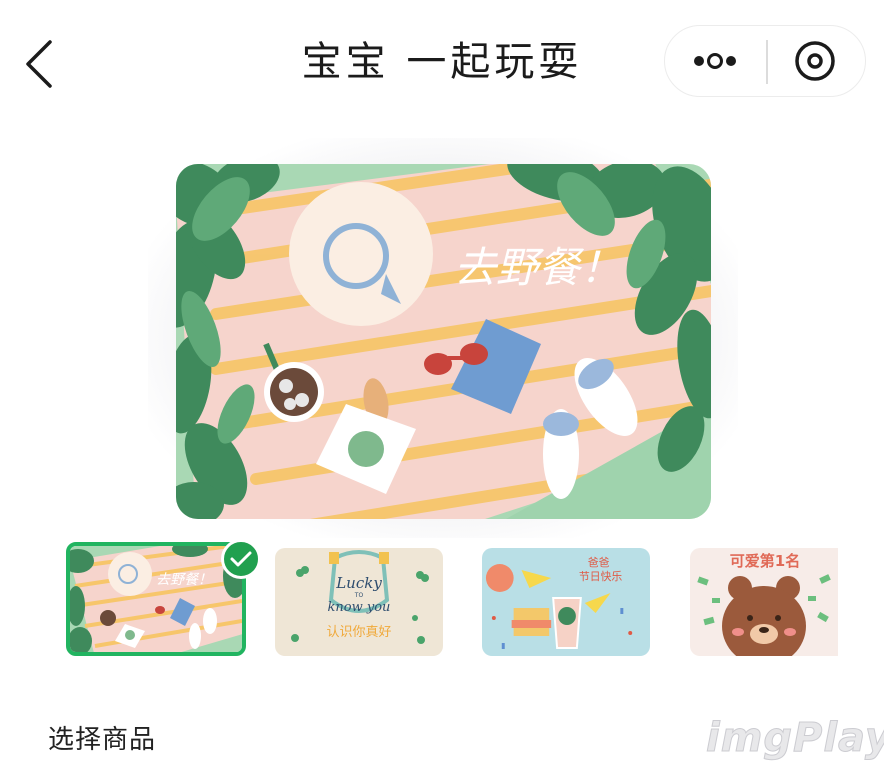  Describe the element at coordinates (359, 607) in the screenshot. I see `thumb-lucky-line3: know you` at that location.